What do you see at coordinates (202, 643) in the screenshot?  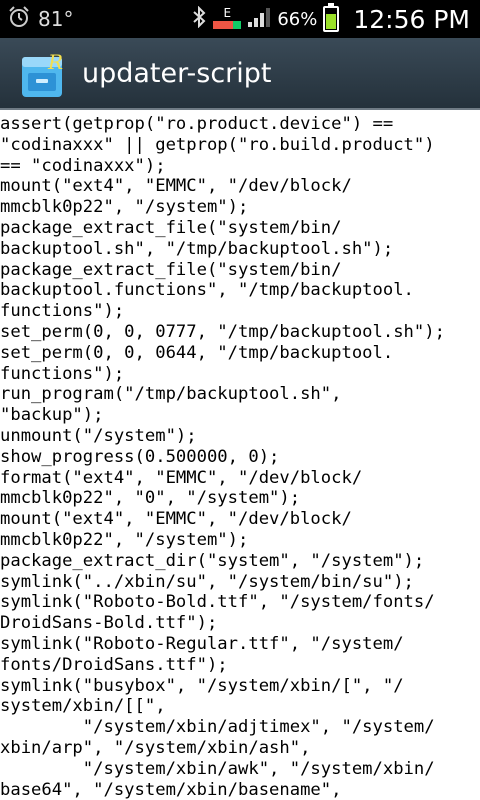 I see `code-line: symlink("Roboto-Regular.ttf", "/system/` at bounding box center [202, 643].